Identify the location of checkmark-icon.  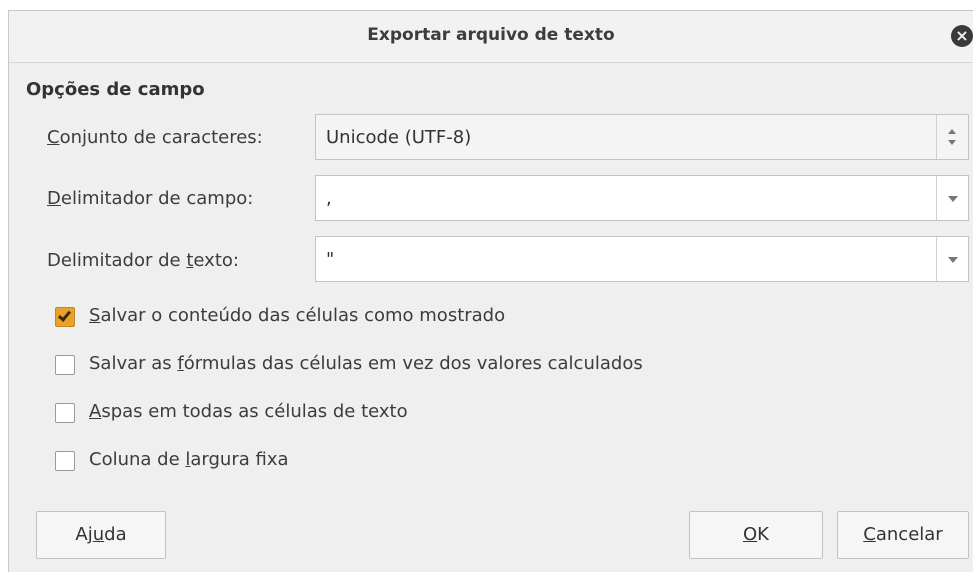
(64, 315).